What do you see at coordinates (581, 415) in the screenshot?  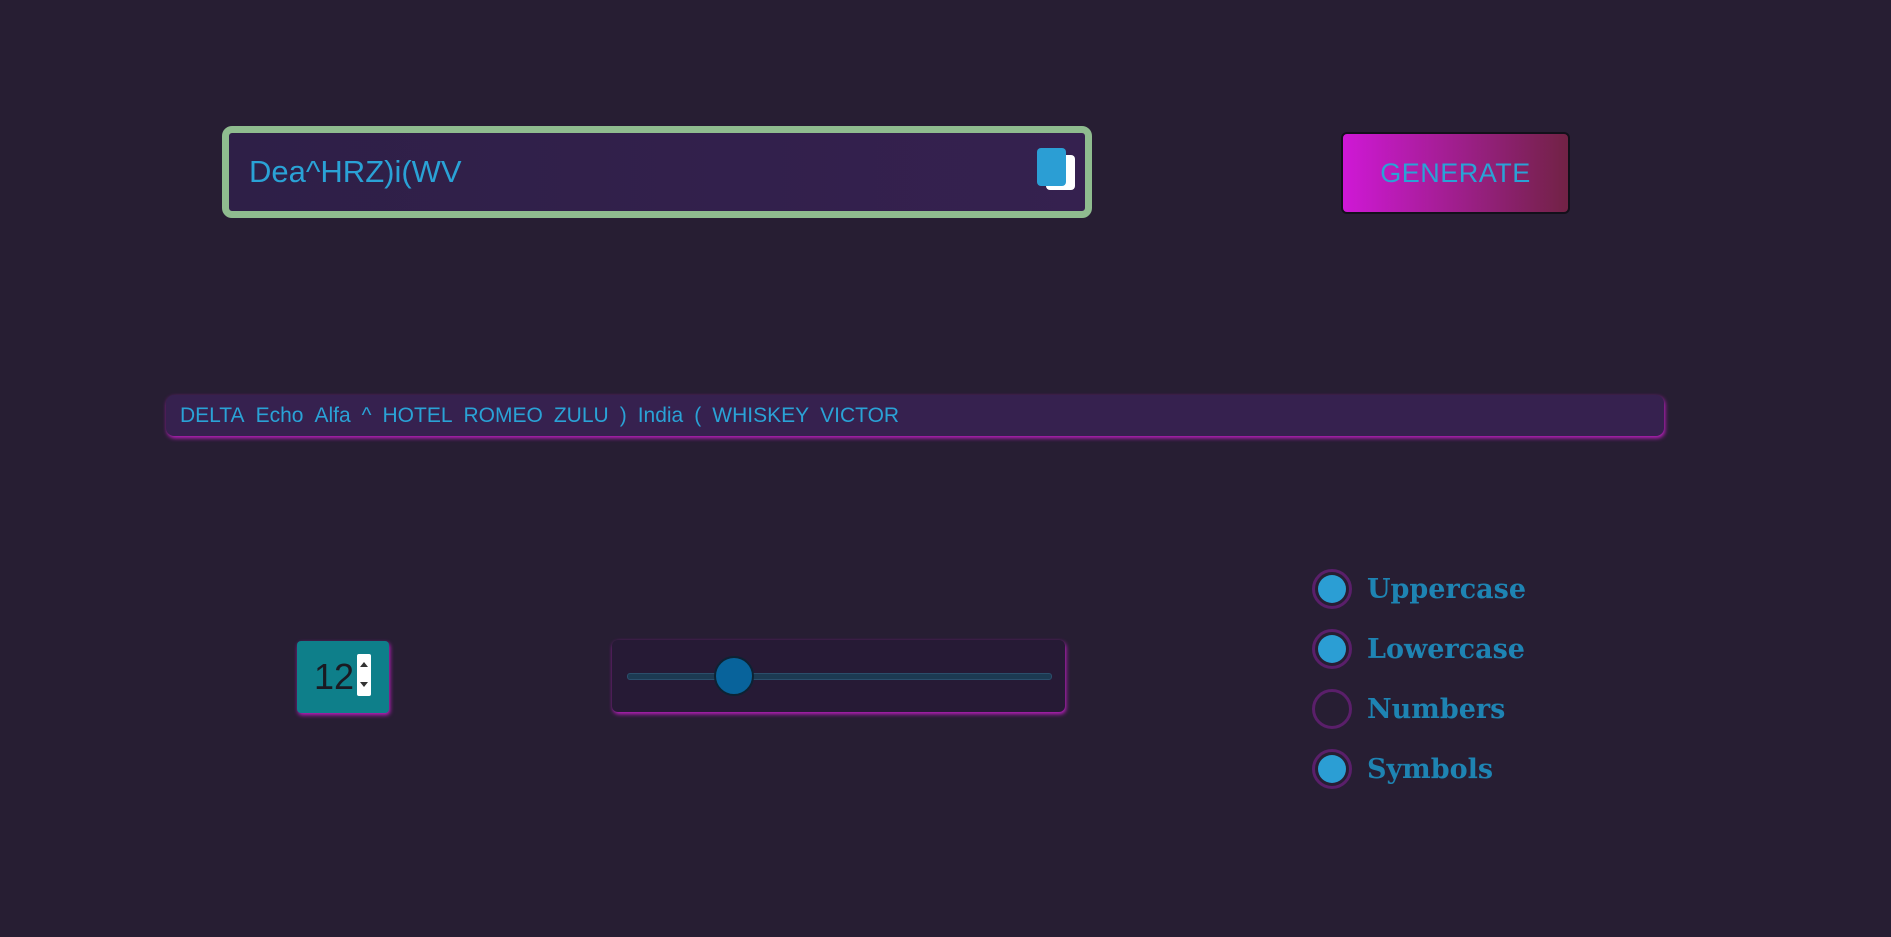 I see `phonetic-word: ZULU` at bounding box center [581, 415].